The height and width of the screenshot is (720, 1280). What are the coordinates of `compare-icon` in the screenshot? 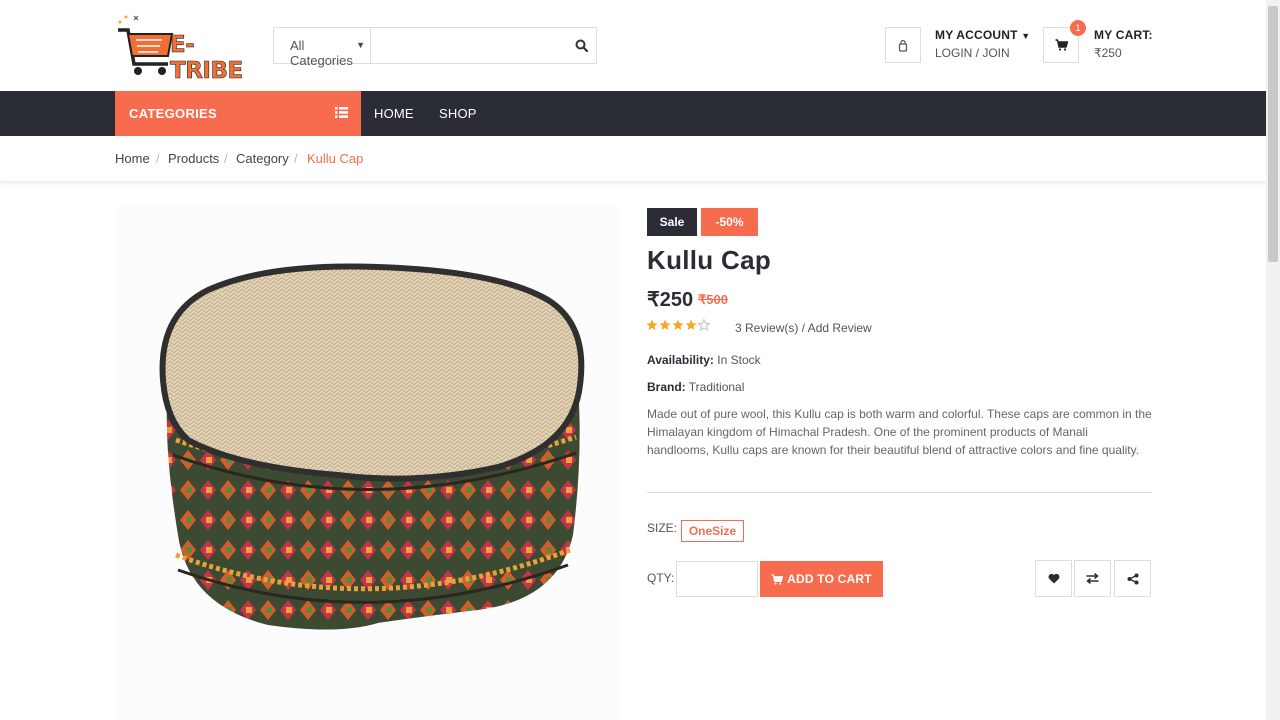 It's located at (1092, 578).